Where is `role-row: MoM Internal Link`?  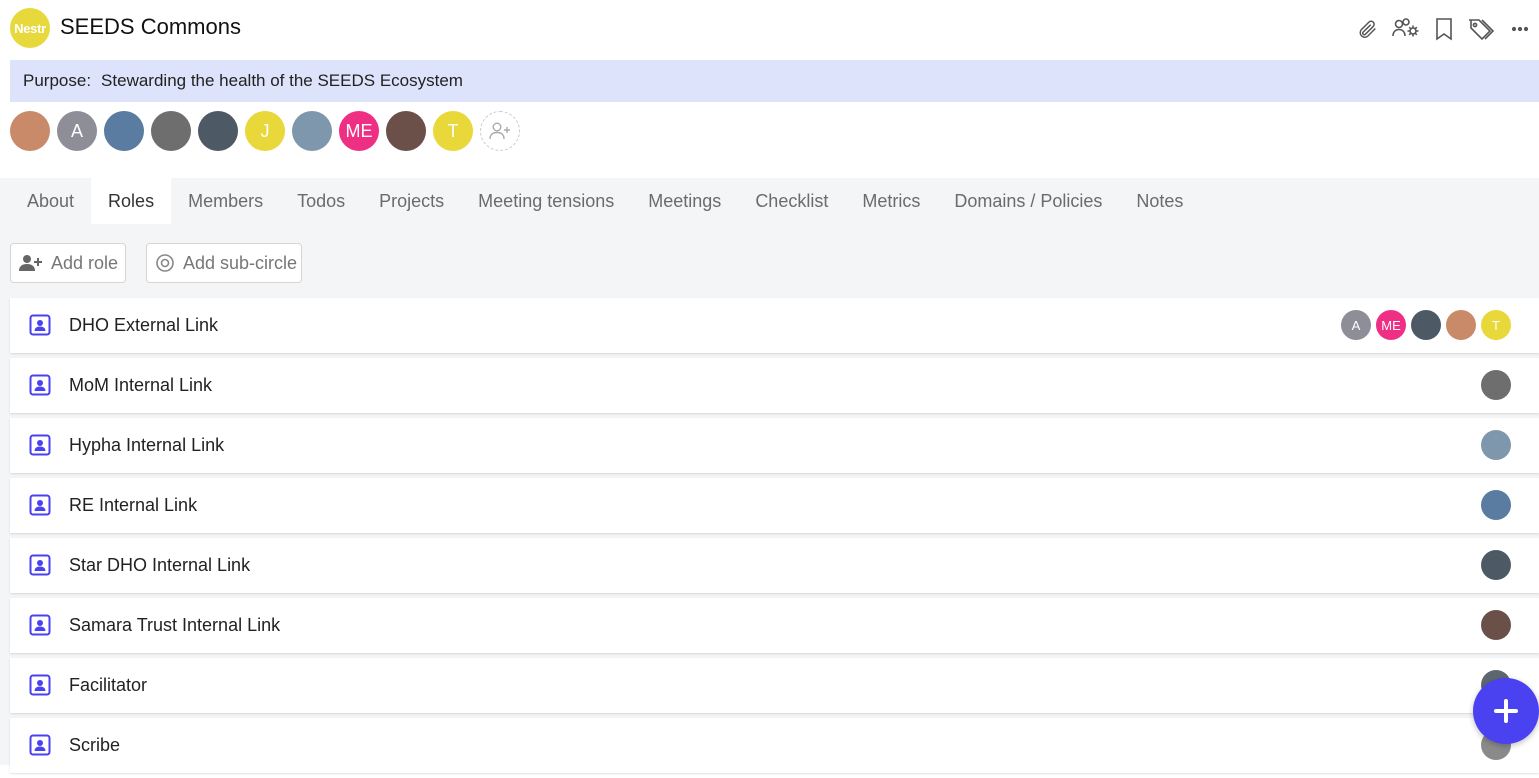
role-row: MoM Internal Link is located at coordinates (774, 385).